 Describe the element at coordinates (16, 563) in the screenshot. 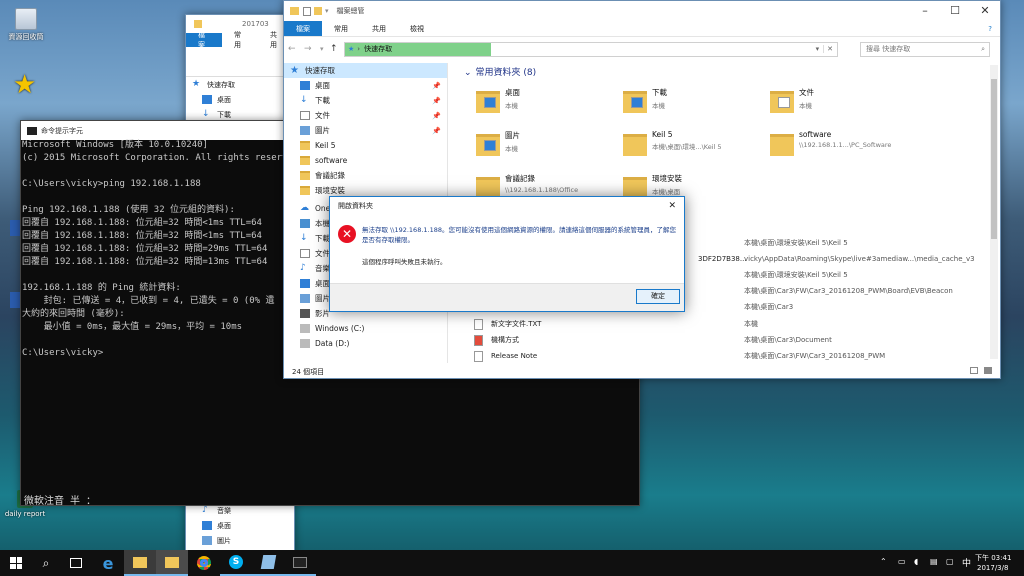

I see `start-button` at that location.